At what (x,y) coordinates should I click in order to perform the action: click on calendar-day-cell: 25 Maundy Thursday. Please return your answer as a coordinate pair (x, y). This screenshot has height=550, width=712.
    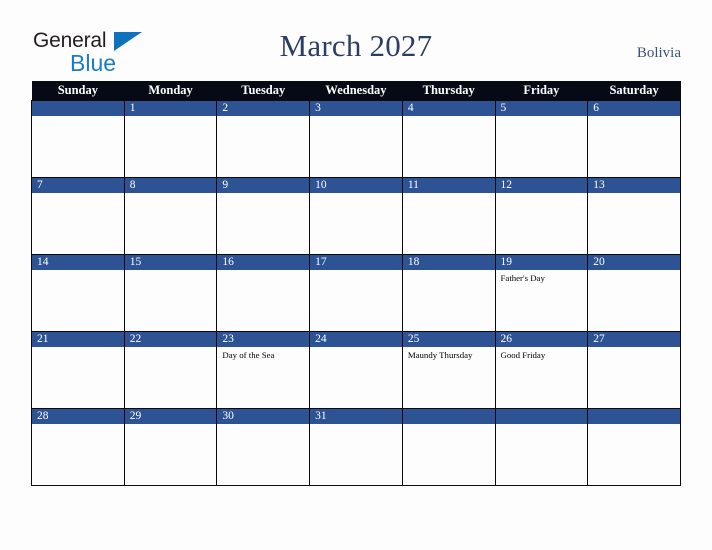
    Looking at the image, I should click on (448, 370).